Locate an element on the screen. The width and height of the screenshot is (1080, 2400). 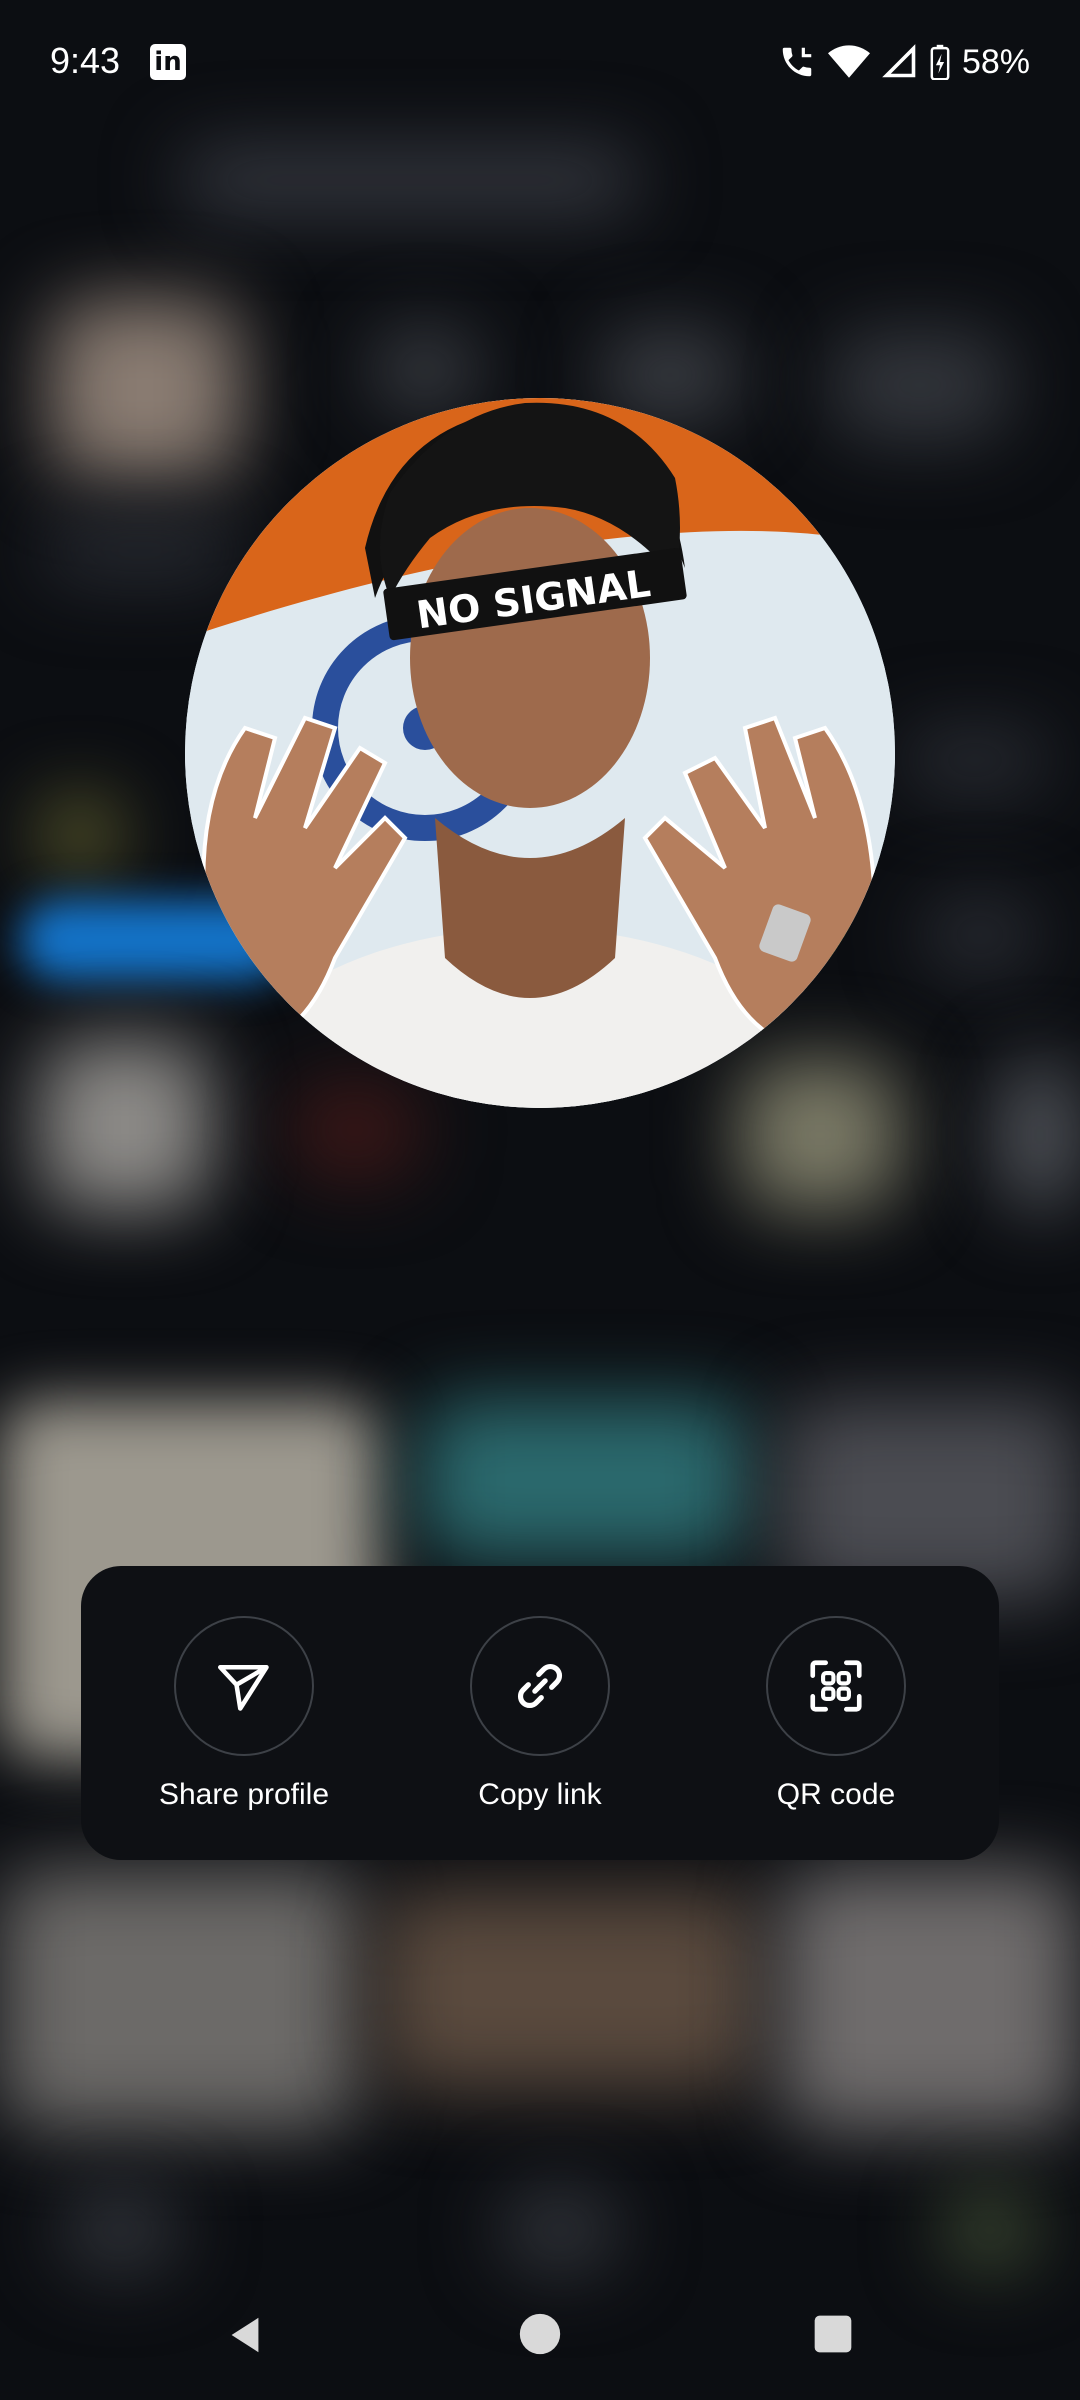
copy-link-label: Copy link is located at coordinates (540, 1794).